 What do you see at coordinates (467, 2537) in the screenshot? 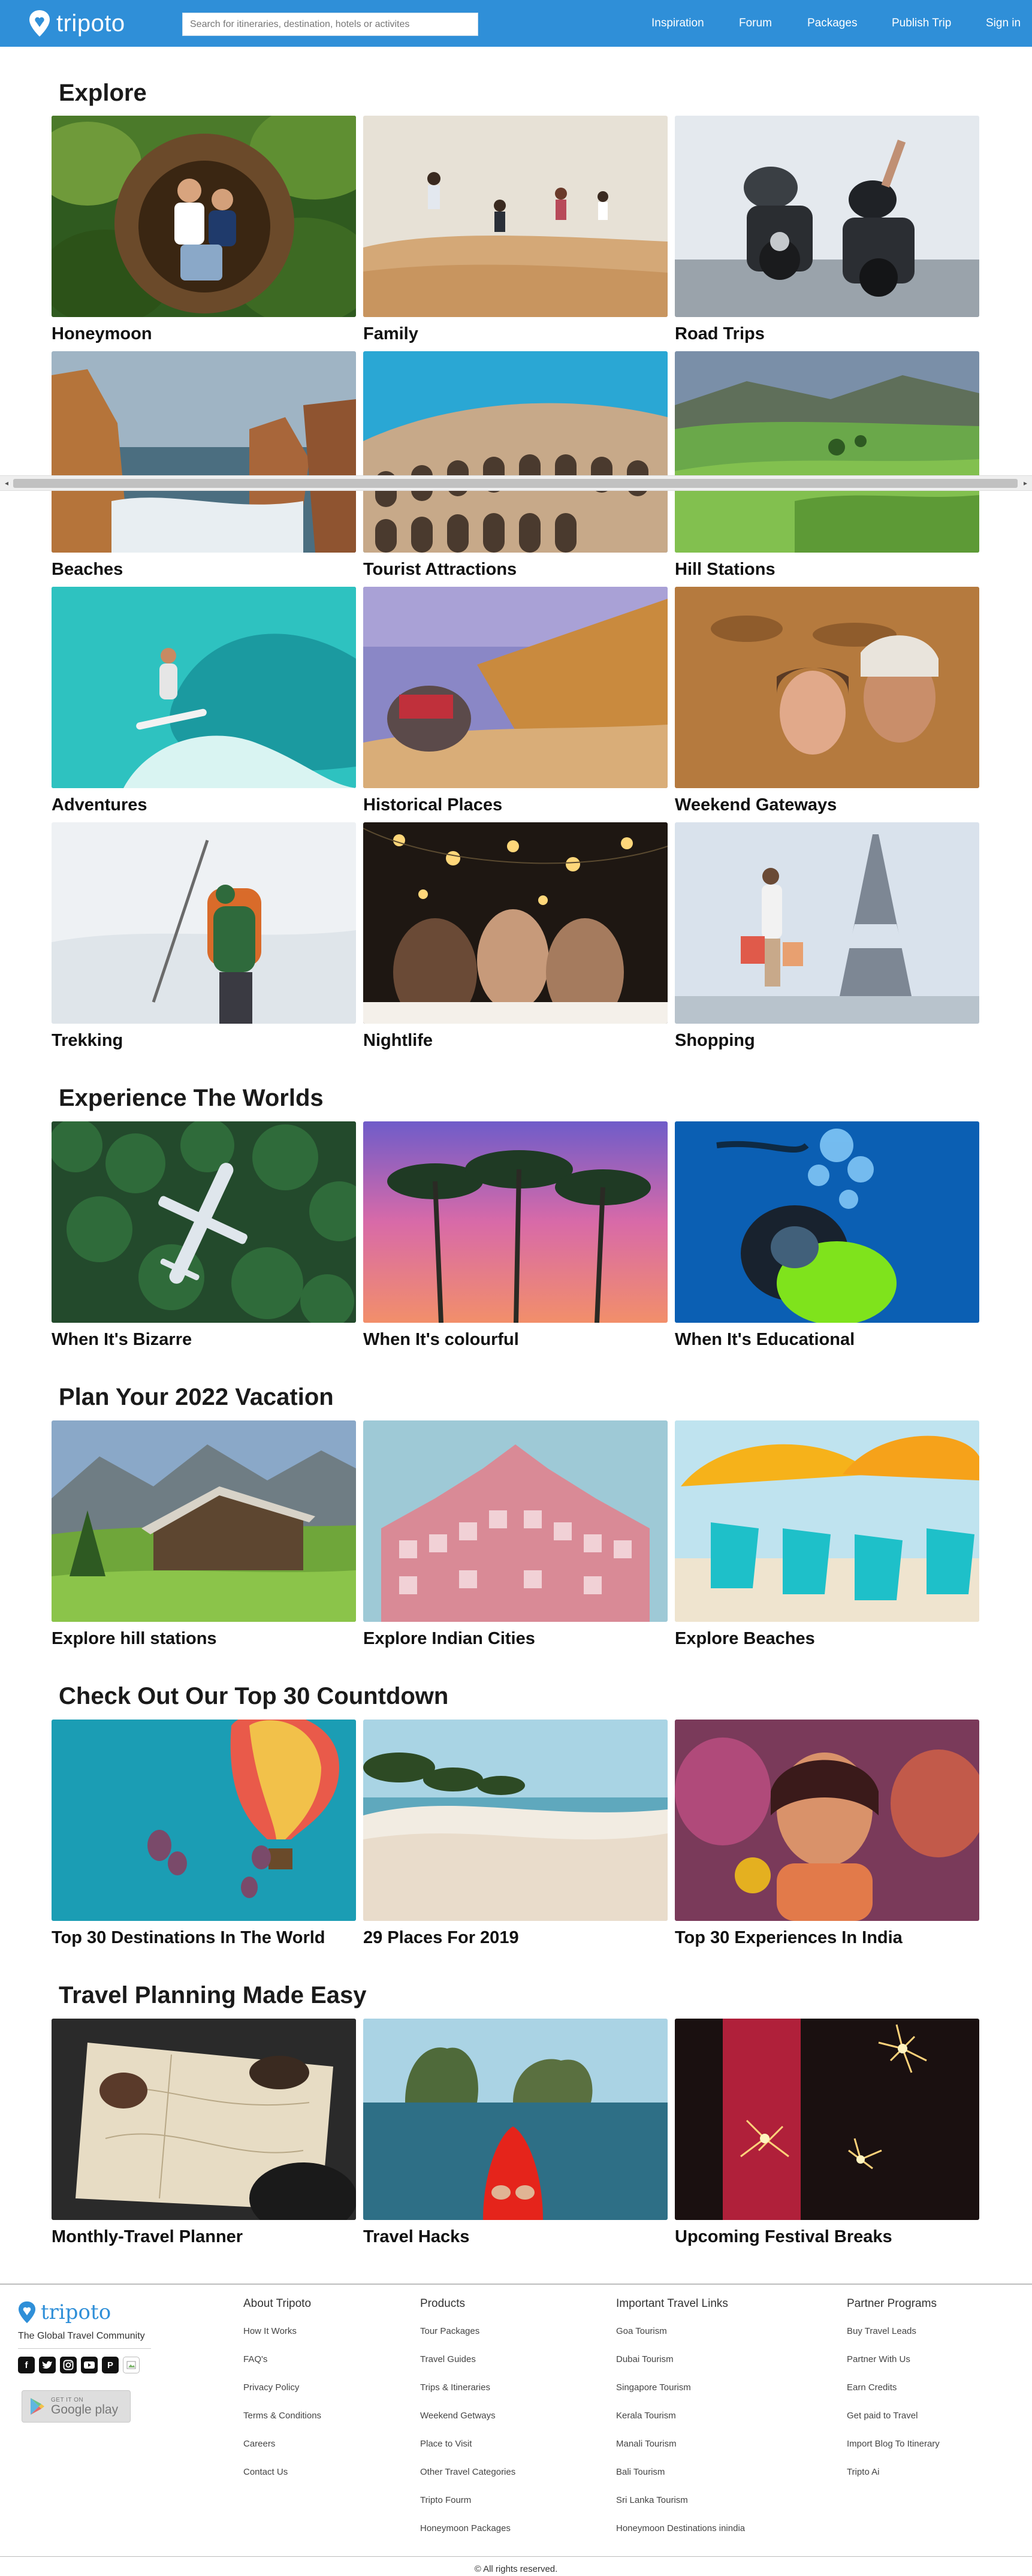
I see `footer-link-honeymoon-packages: Honeymoon Packages` at bounding box center [467, 2537].